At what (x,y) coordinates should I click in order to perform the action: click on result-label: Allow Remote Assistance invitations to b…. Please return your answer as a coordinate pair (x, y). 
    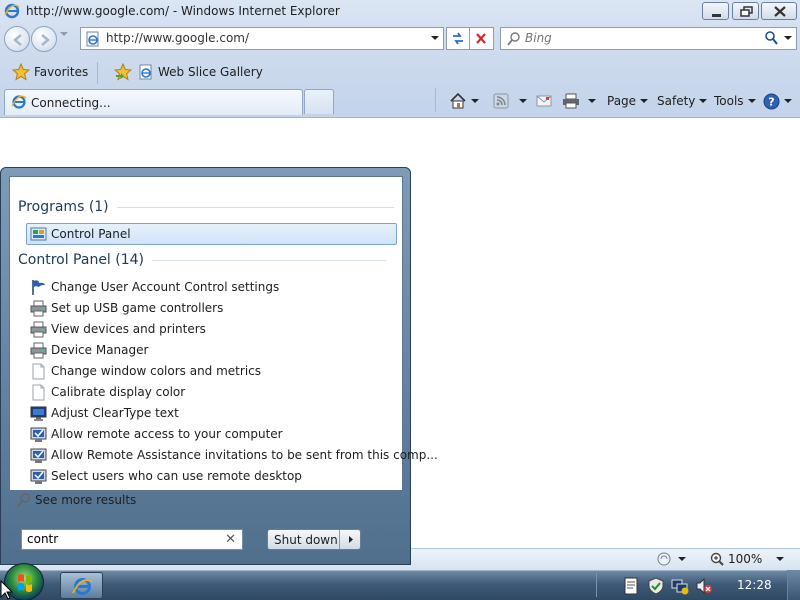
    Looking at the image, I should click on (244, 455).